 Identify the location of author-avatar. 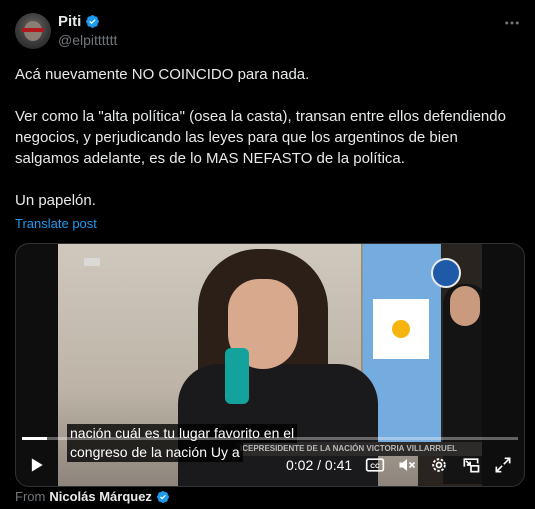
(33, 31).